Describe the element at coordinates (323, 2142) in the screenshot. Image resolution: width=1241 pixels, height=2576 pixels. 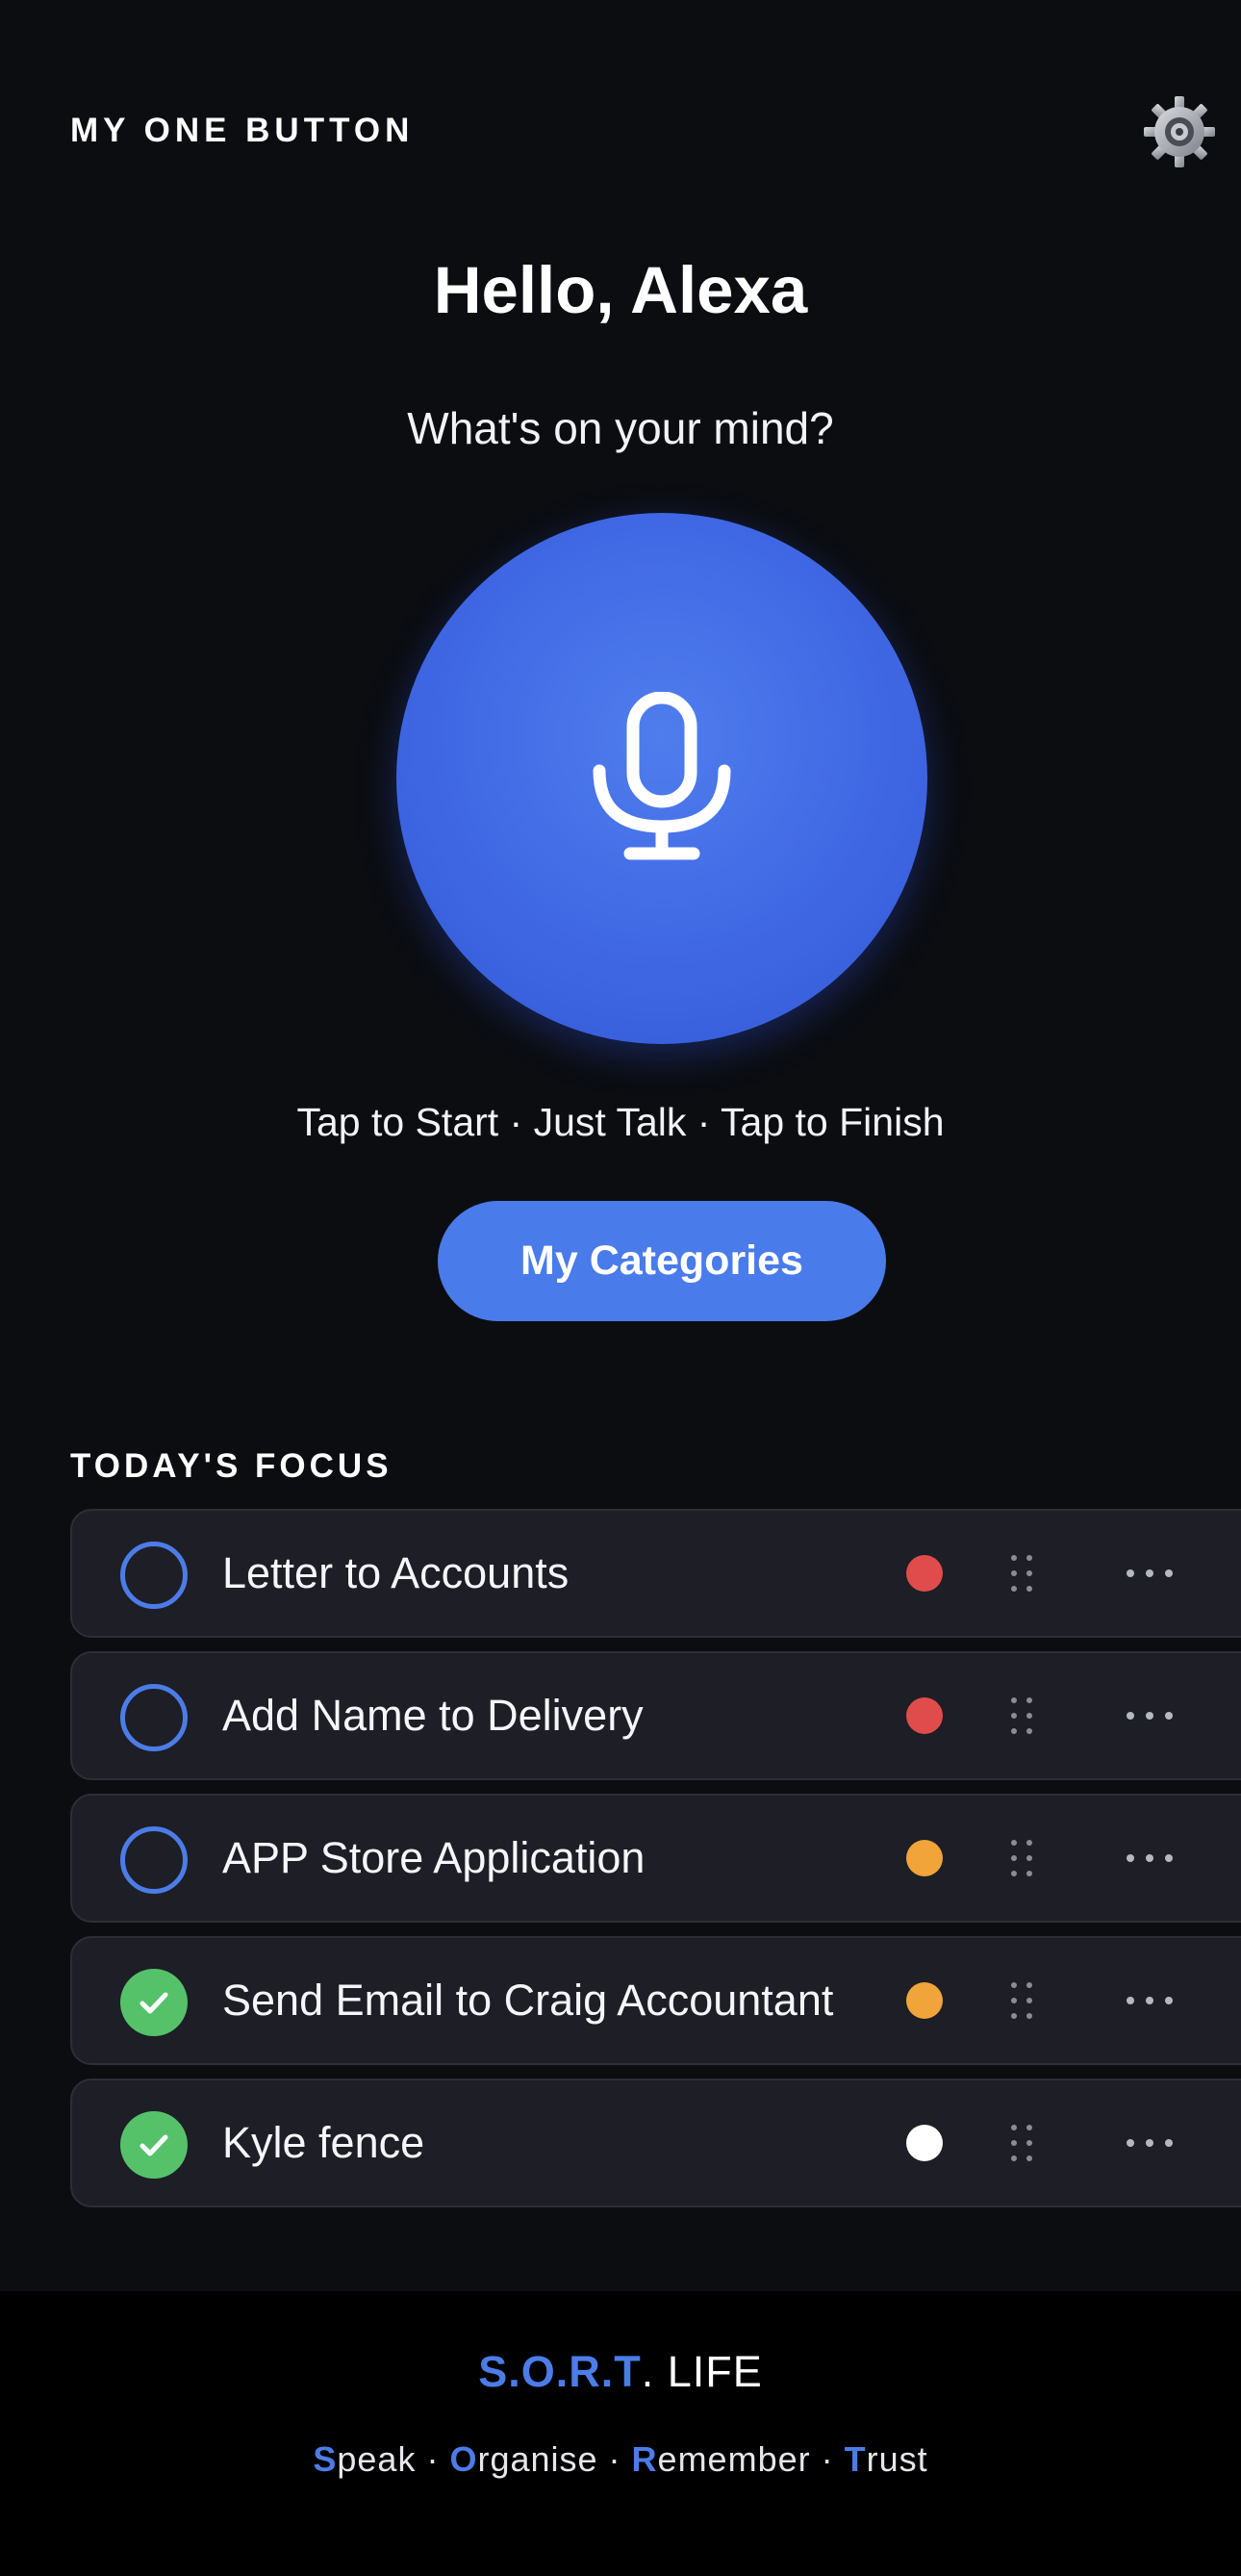
I see `task-label: Kyle fence` at that location.